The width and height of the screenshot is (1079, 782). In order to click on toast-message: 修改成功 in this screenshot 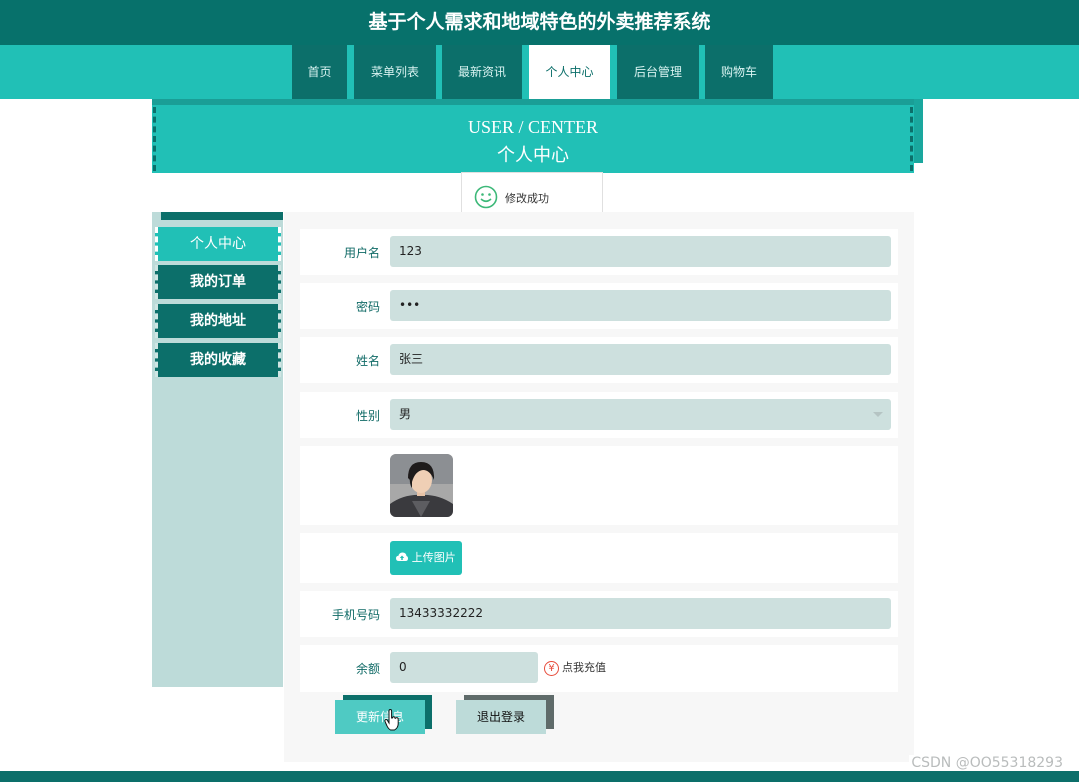, I will do `click(527, 198)`.